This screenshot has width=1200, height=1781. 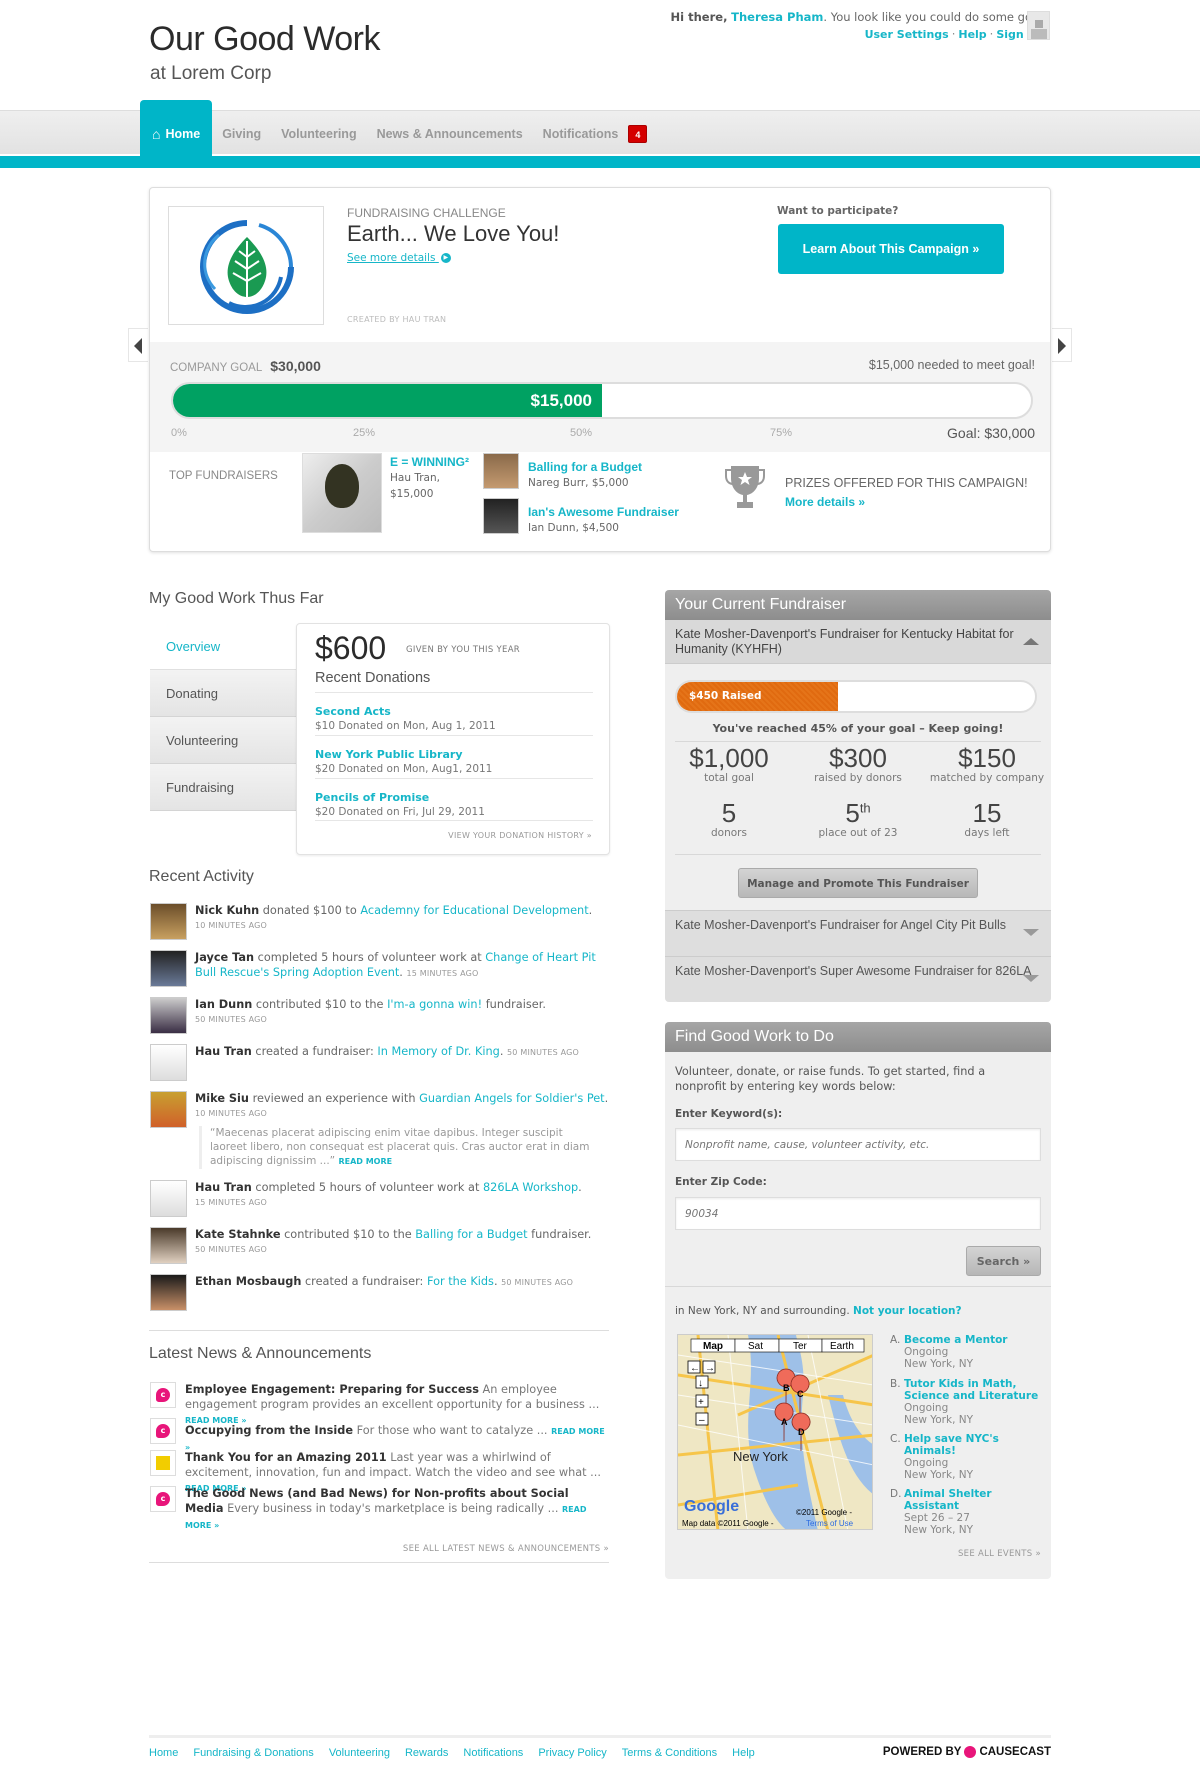 I want to click on footer-link-rewards: Rewards, so click(x=426, y=1753).